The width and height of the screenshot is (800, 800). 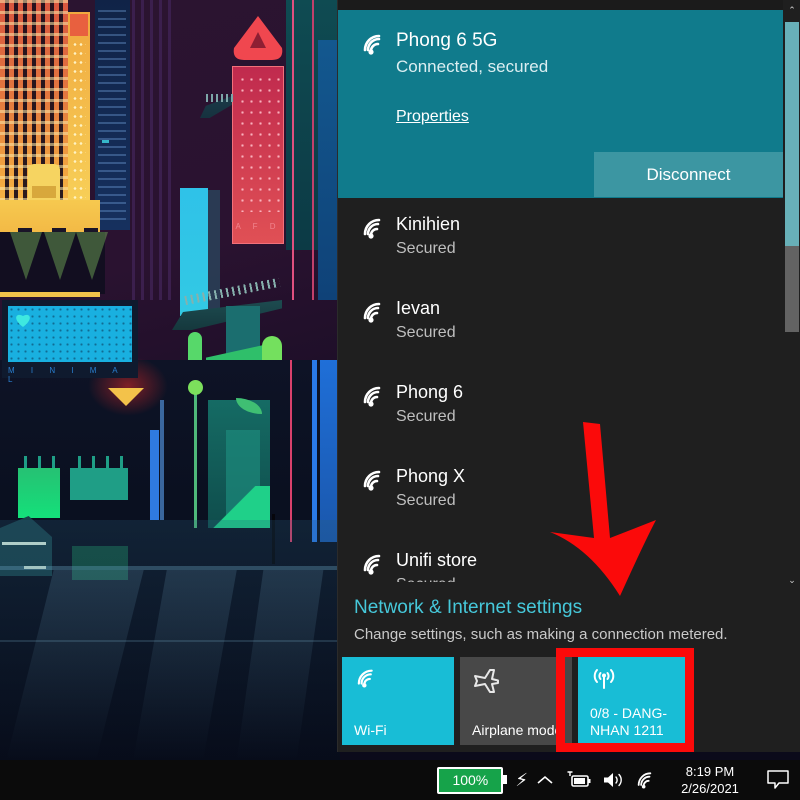 What do you see at coordinates (431, 476) in the screenshot?
I see `network-ssid: Phong X` at bounding box center [431, 476].